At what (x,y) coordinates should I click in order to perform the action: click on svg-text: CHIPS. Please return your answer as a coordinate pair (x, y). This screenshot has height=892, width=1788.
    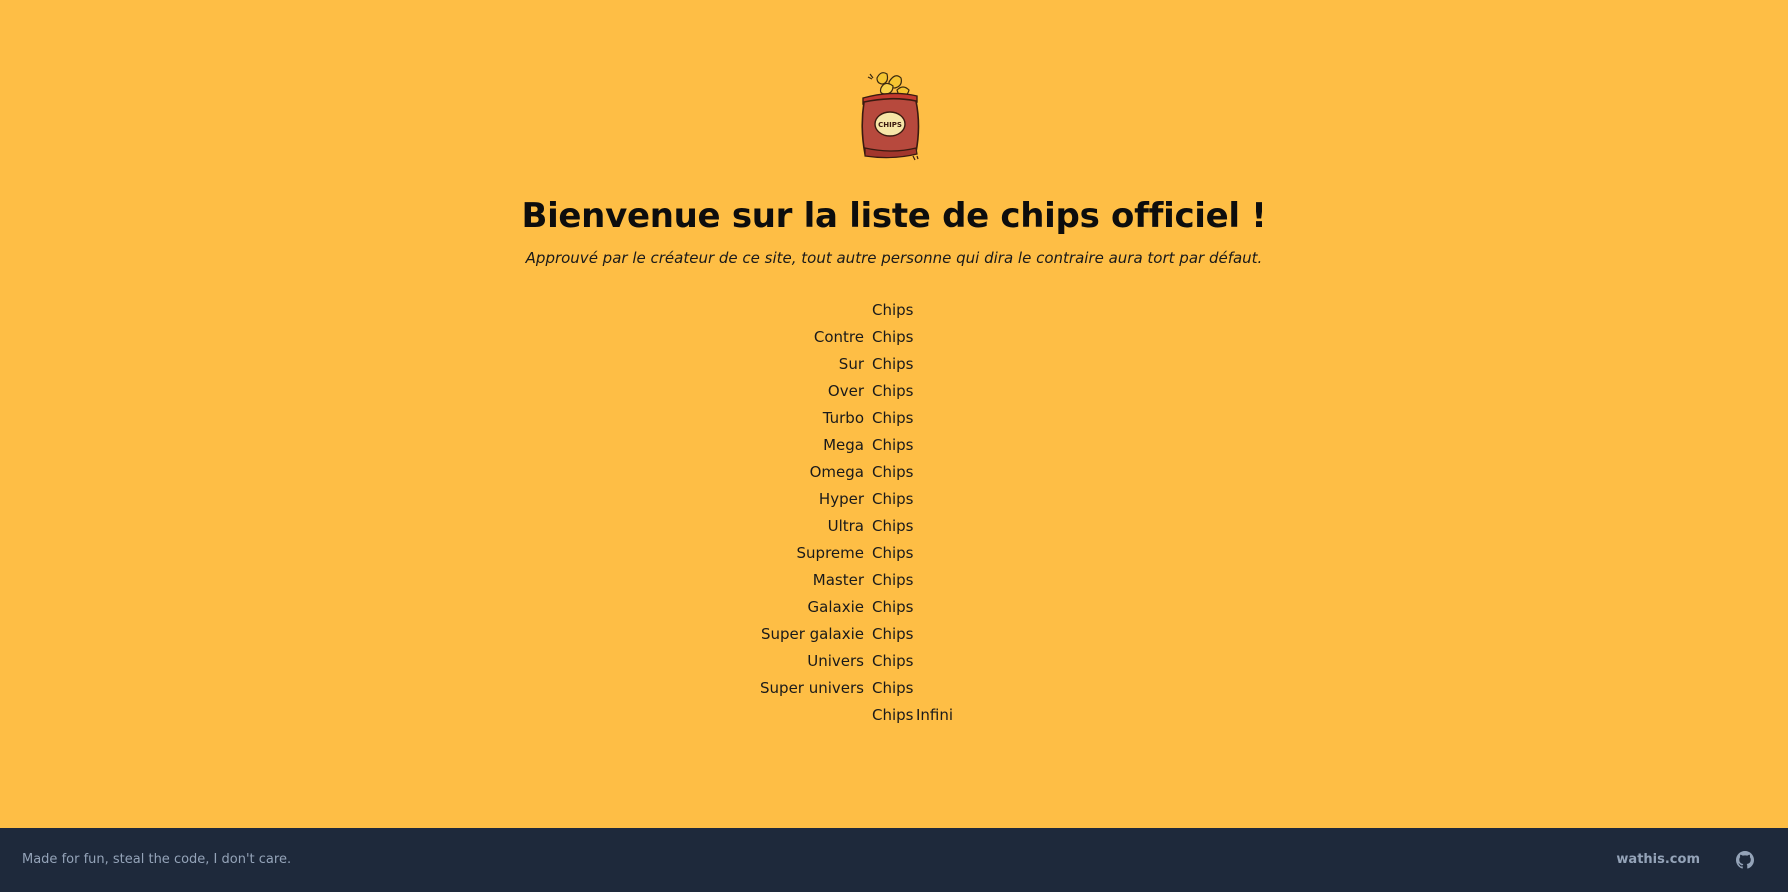
    Looking at the image, I should click on (890, 125).